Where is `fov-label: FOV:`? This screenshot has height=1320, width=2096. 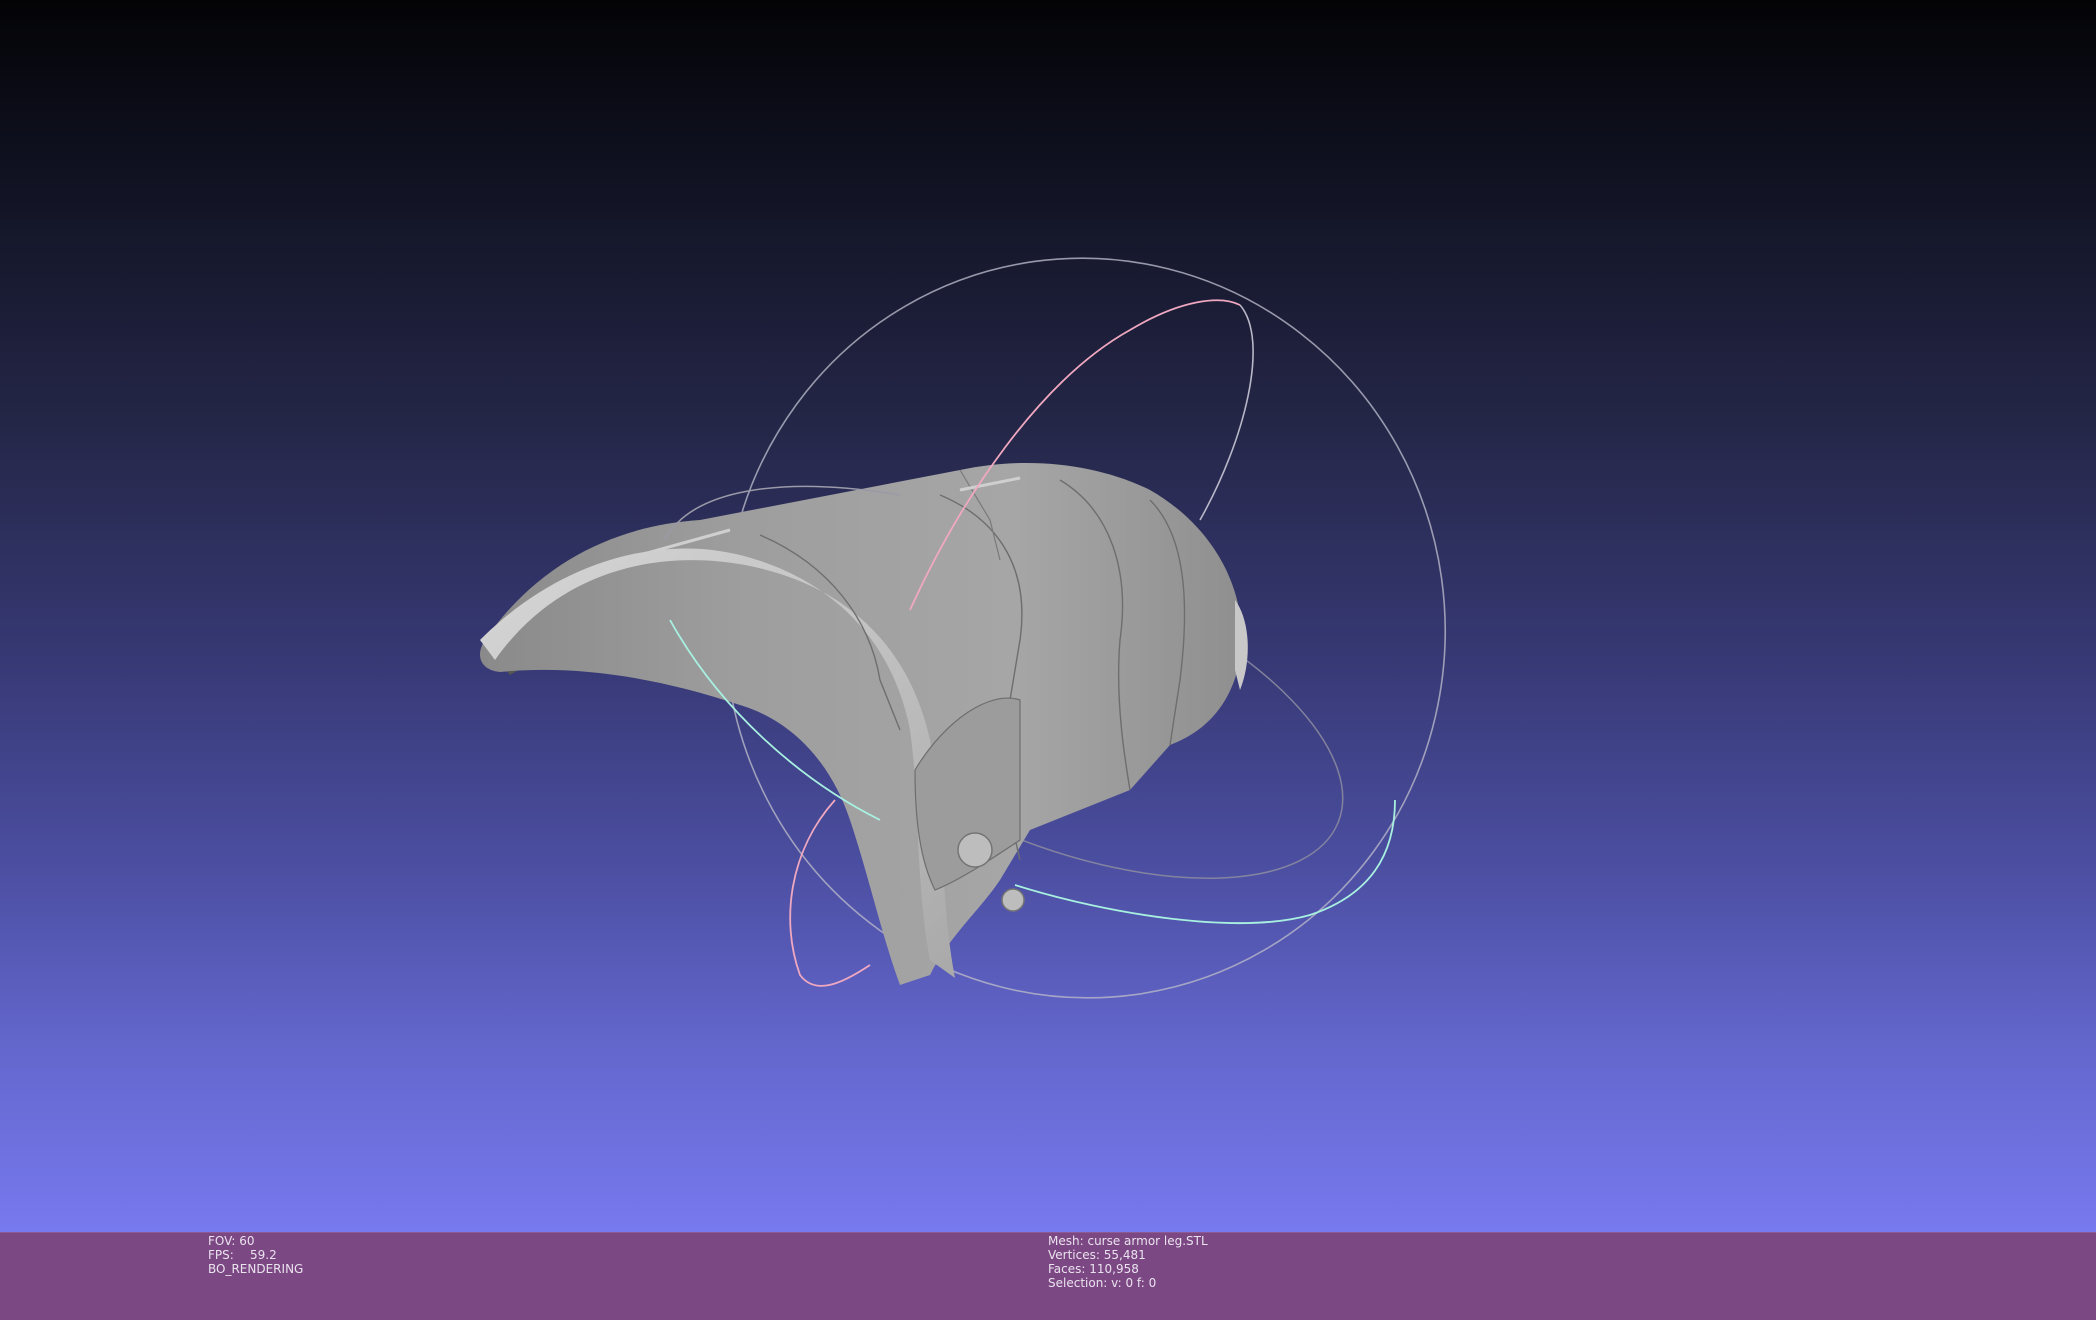 fov-label: FOV: is located at coordinates (222, 1241).